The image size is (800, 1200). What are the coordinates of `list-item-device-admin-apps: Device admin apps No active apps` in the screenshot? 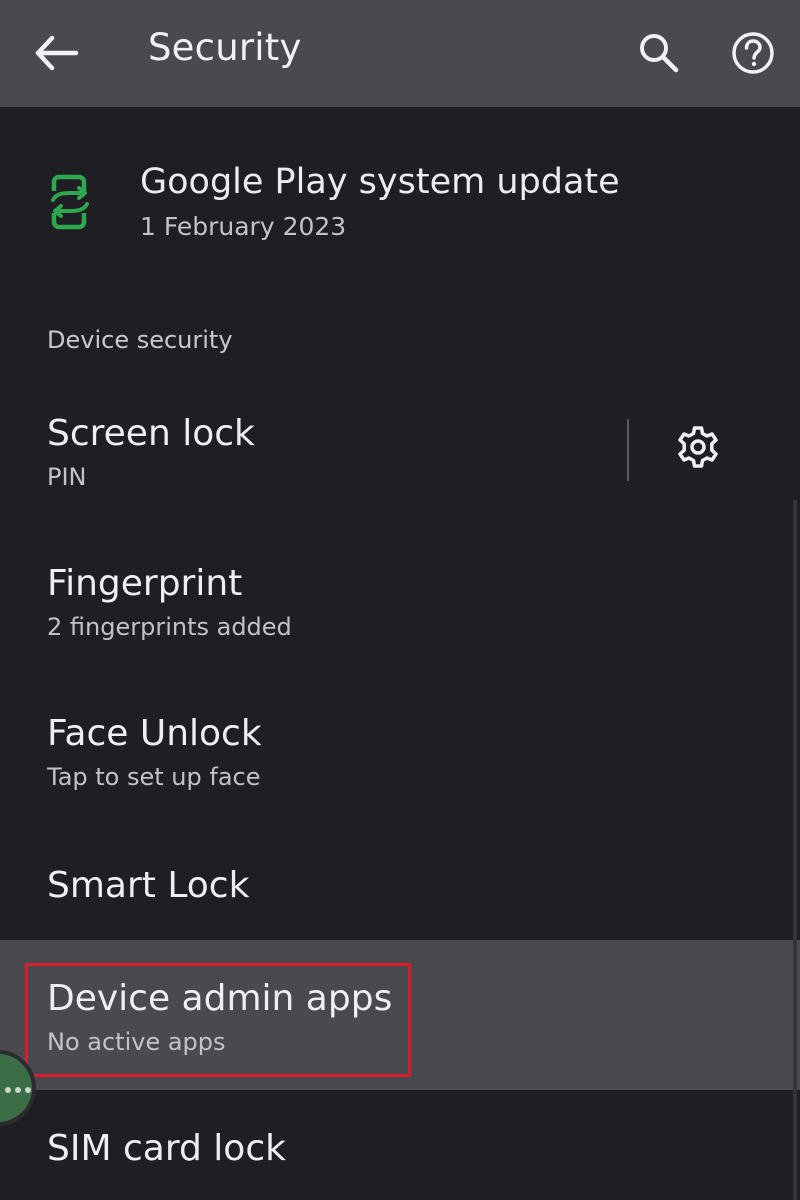 It's located at (400, 1015).